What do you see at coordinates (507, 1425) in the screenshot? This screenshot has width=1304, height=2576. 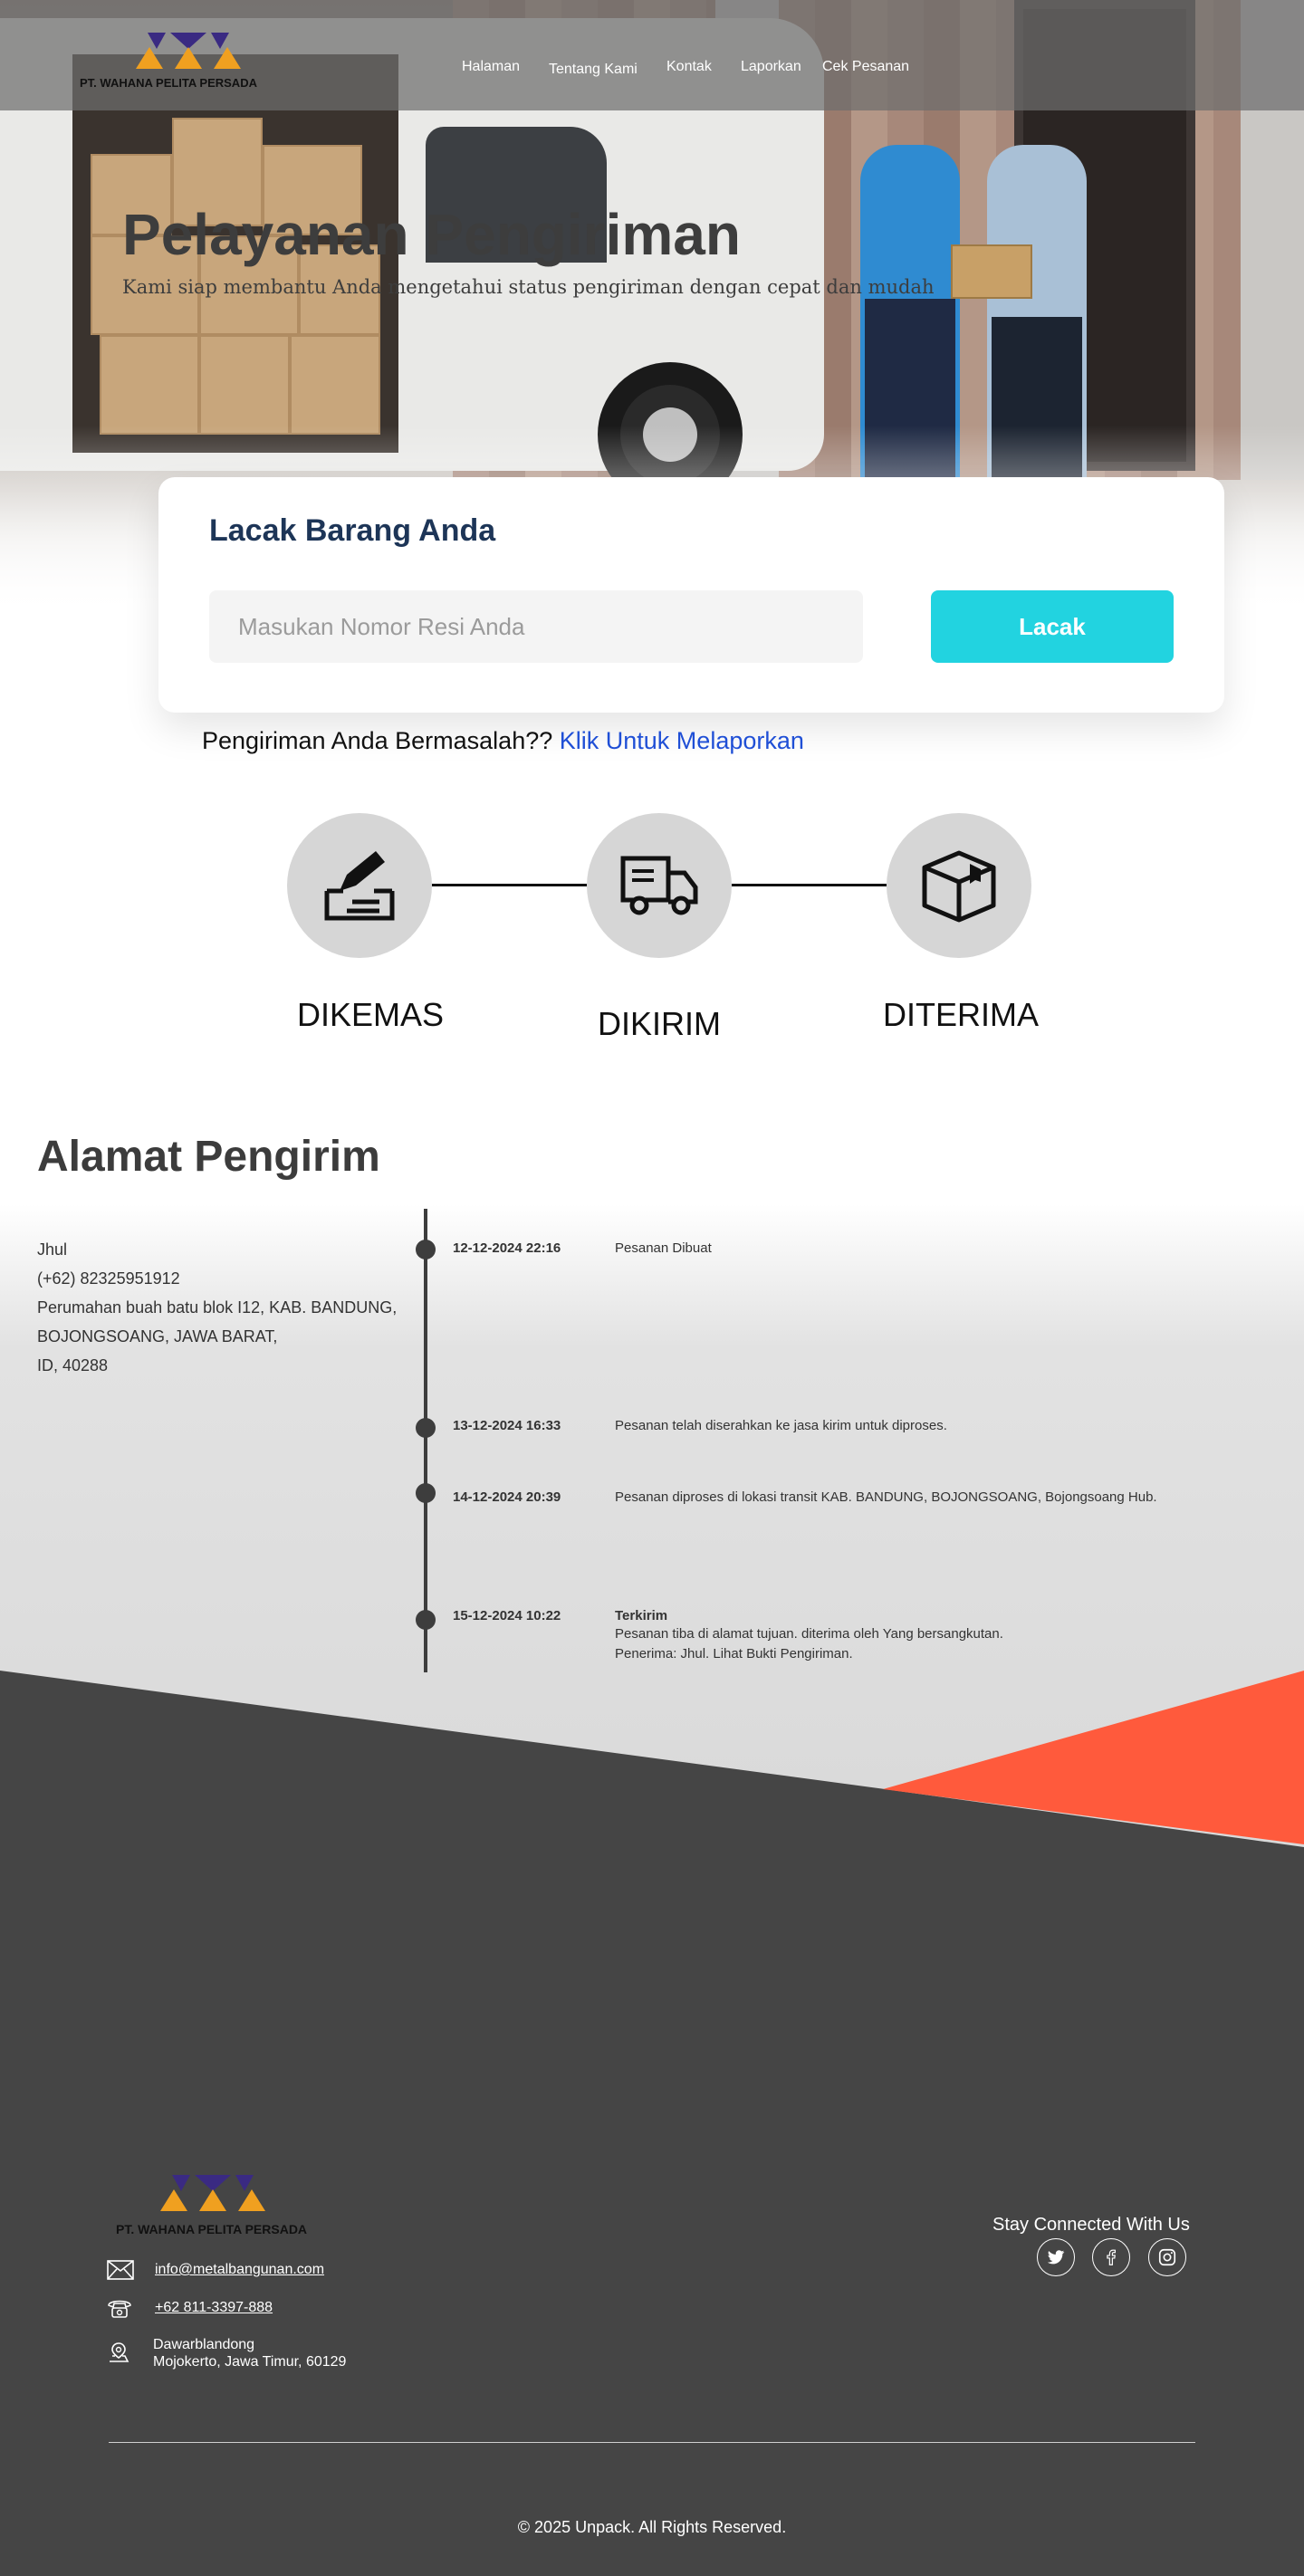 I see `timeline-date: 13-12-2024 16:33` at bounding box center [507, 1425].